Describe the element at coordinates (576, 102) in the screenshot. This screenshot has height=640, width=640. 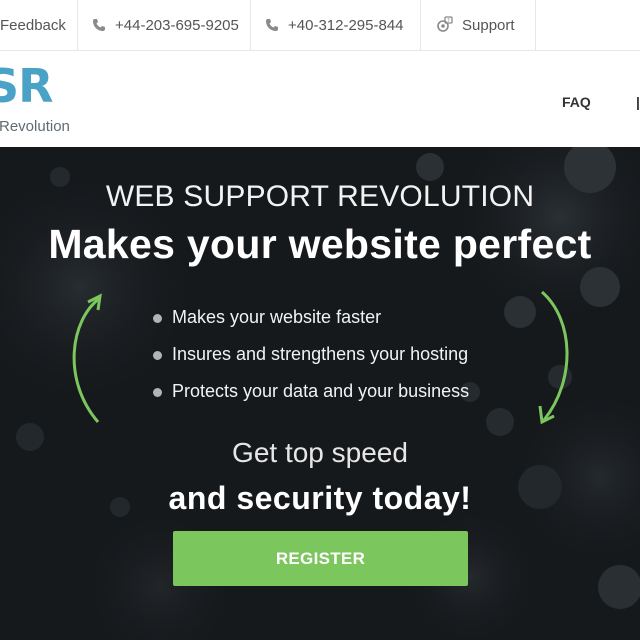
I see `nav-item-faq: FAQ` at that location.